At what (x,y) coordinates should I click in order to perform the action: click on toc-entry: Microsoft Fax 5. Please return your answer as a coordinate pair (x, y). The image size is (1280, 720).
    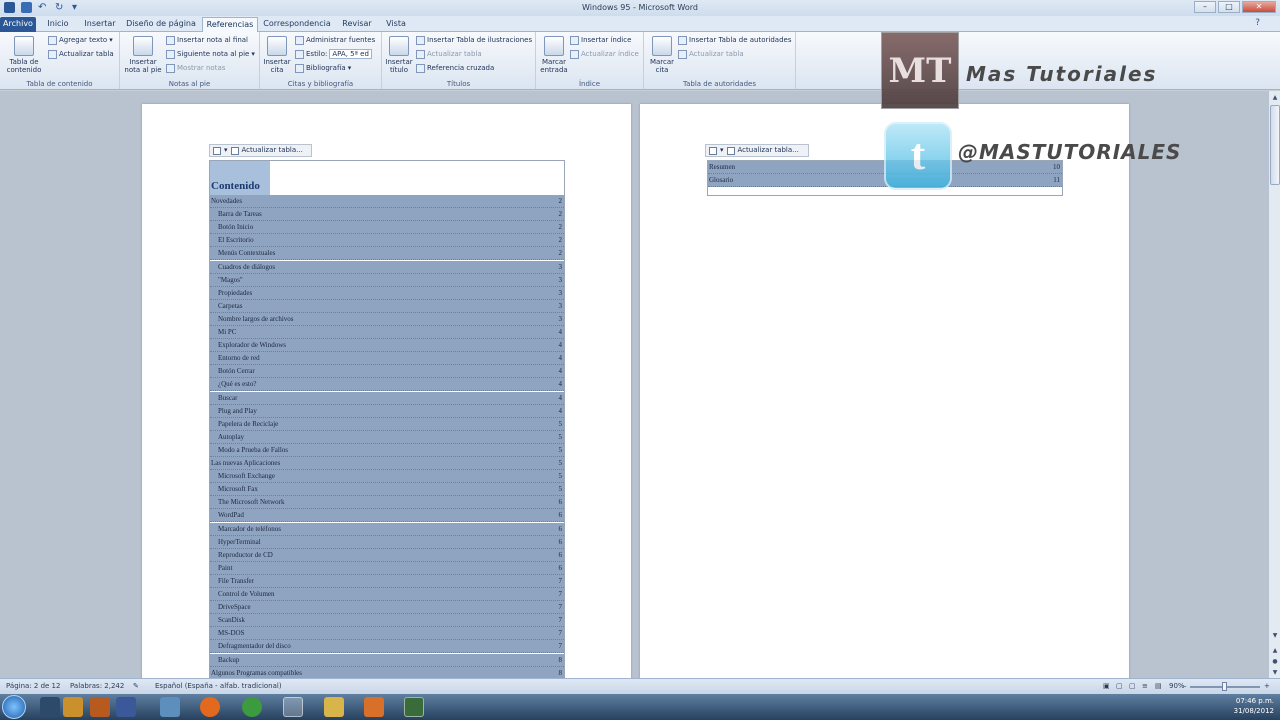
    Looking at the image, I should click on (387, 490).